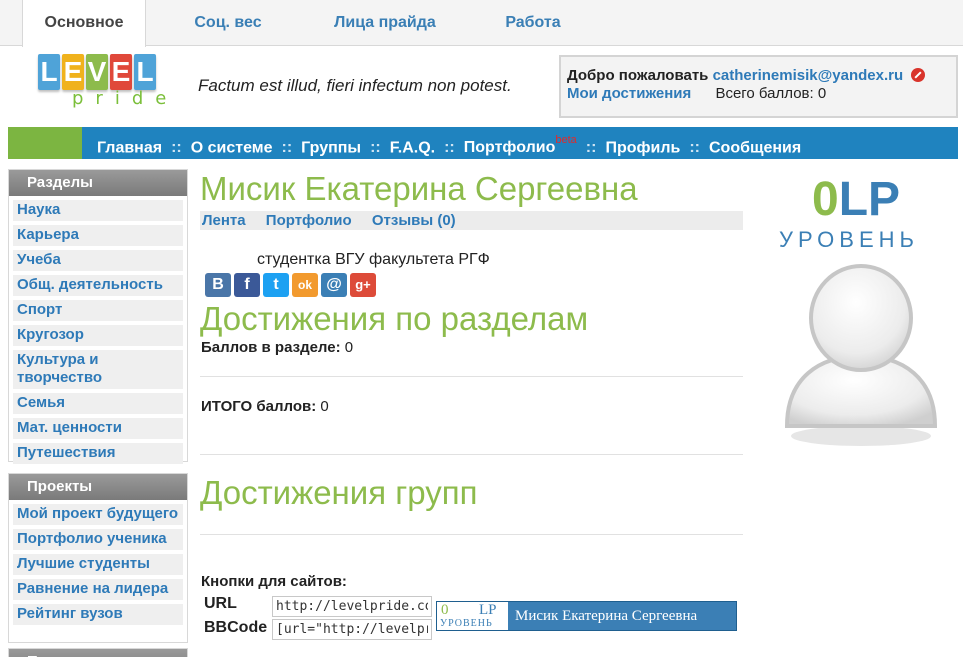 The height and width of the screenshot is (657, 963). What do you see at coordinates (98, 235) in the screenshot?
I see `sidebar-item-career: Карьера` at bounding box center [98, 235].